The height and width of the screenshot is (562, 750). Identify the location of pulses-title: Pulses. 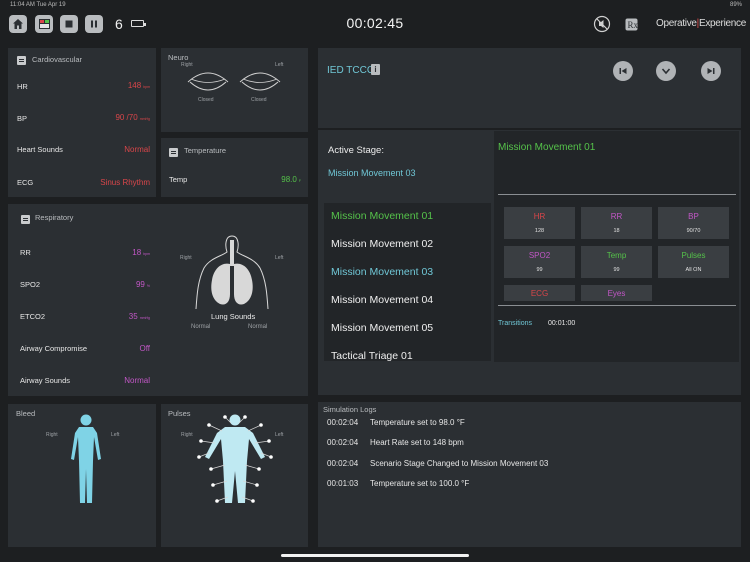
(179, 413).